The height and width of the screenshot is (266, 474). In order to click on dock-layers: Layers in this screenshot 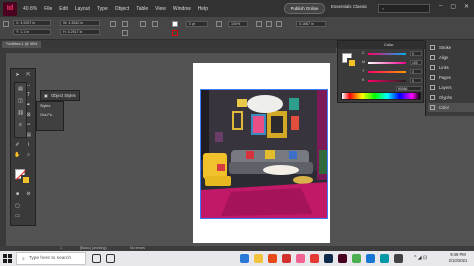, I will do `click(451, 87)`.